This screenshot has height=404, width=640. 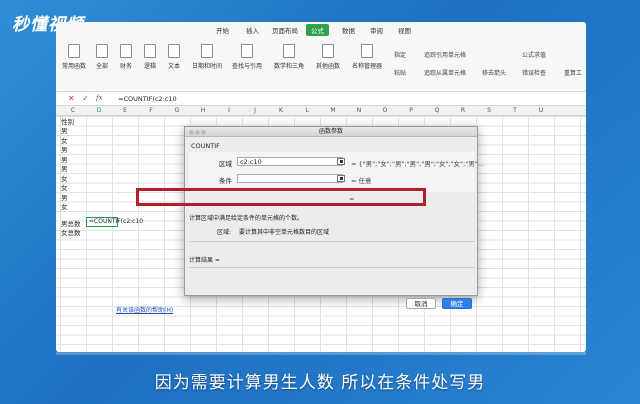 I want to click on criteria-highlight-box, so click(x=281, y=197).